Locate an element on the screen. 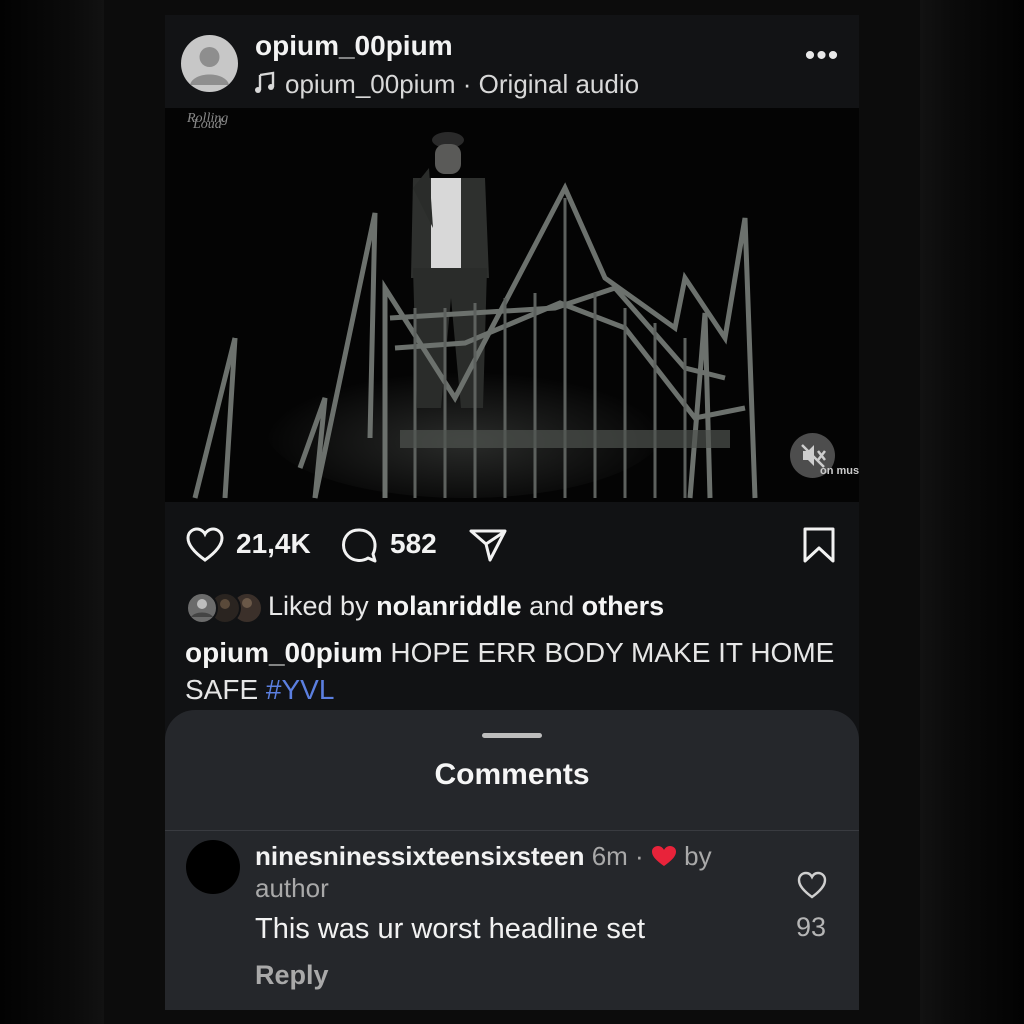  like-heart-icon is located at coordinates (812, 885).